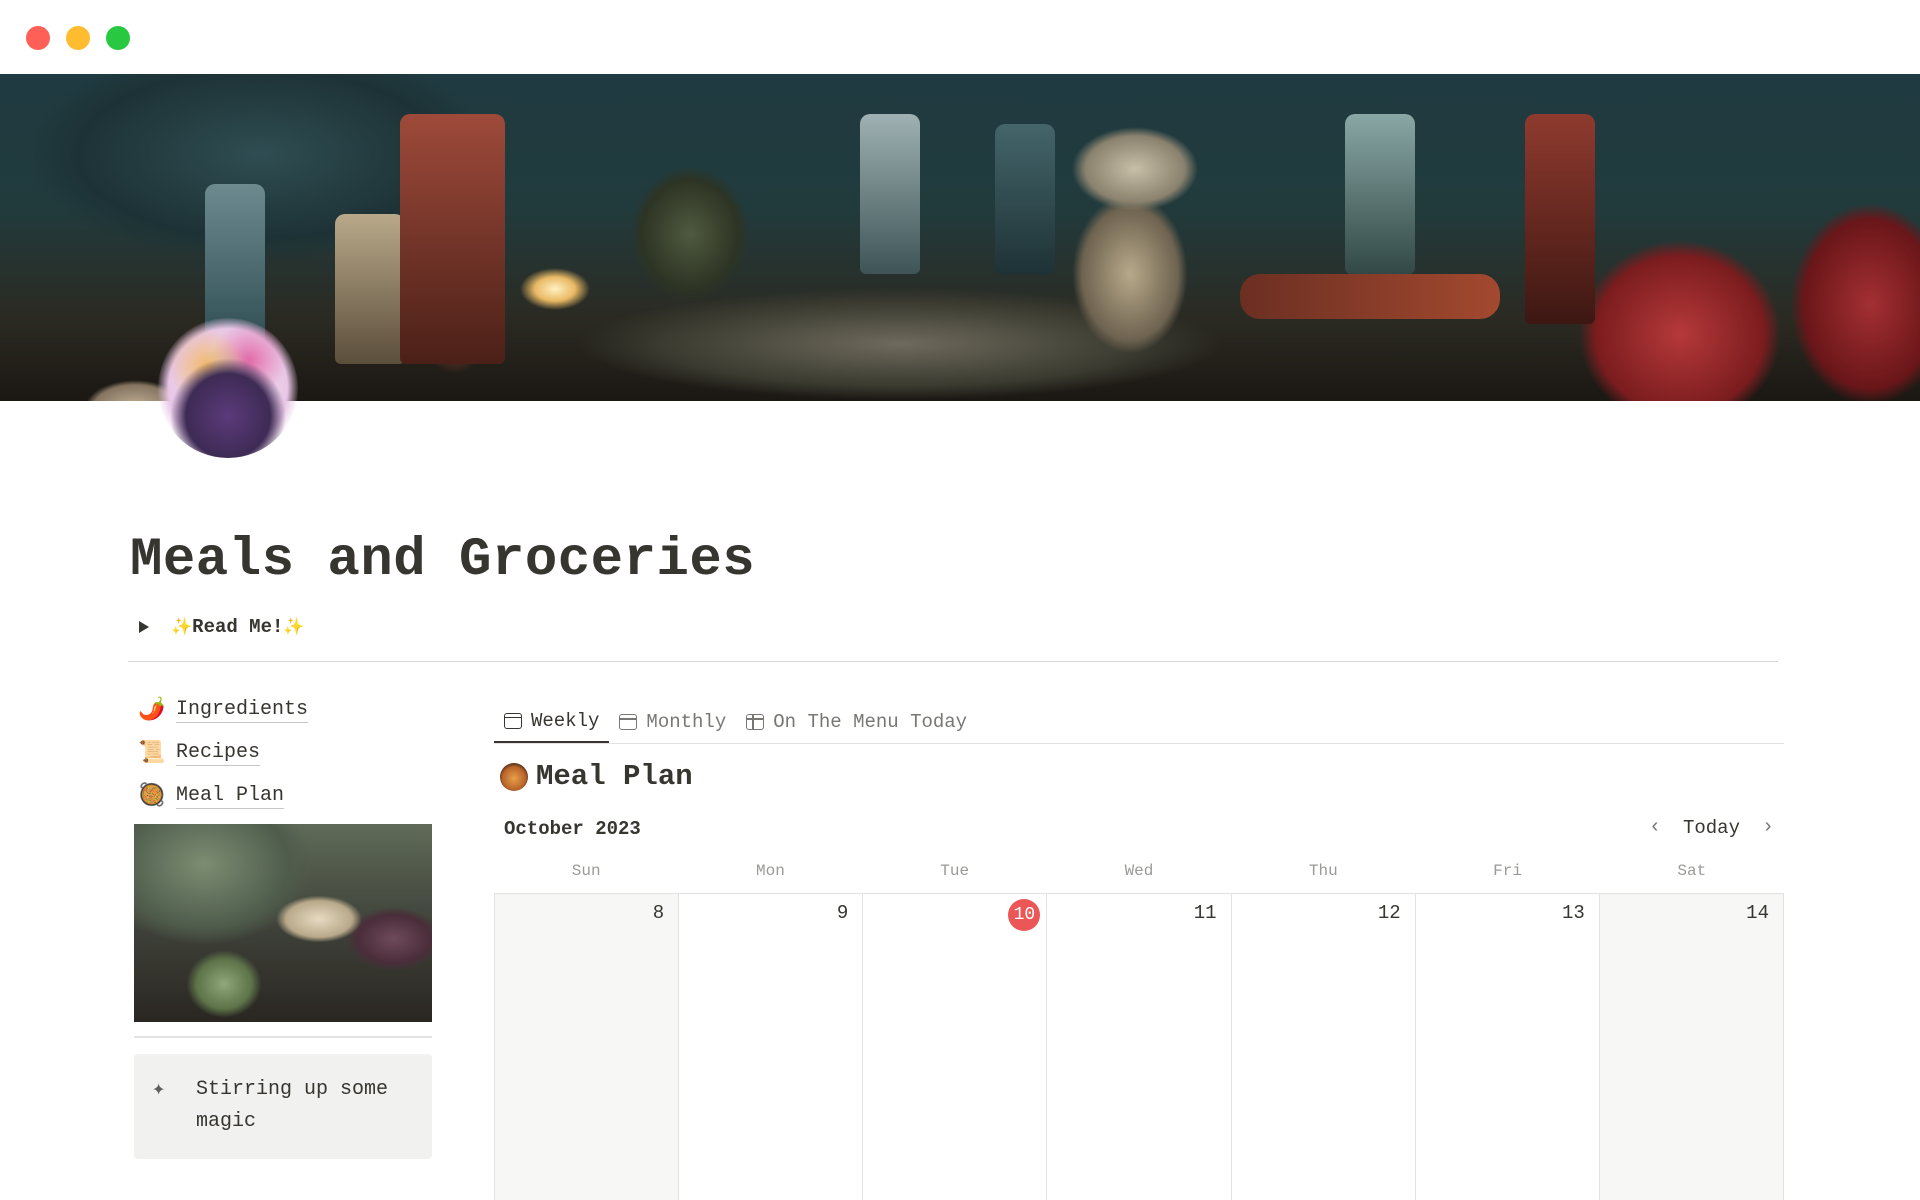 Image resolution: width=1920 pixels, height=1200 pixels. I want to click on weekday-label: Tue, so click(955, 871).